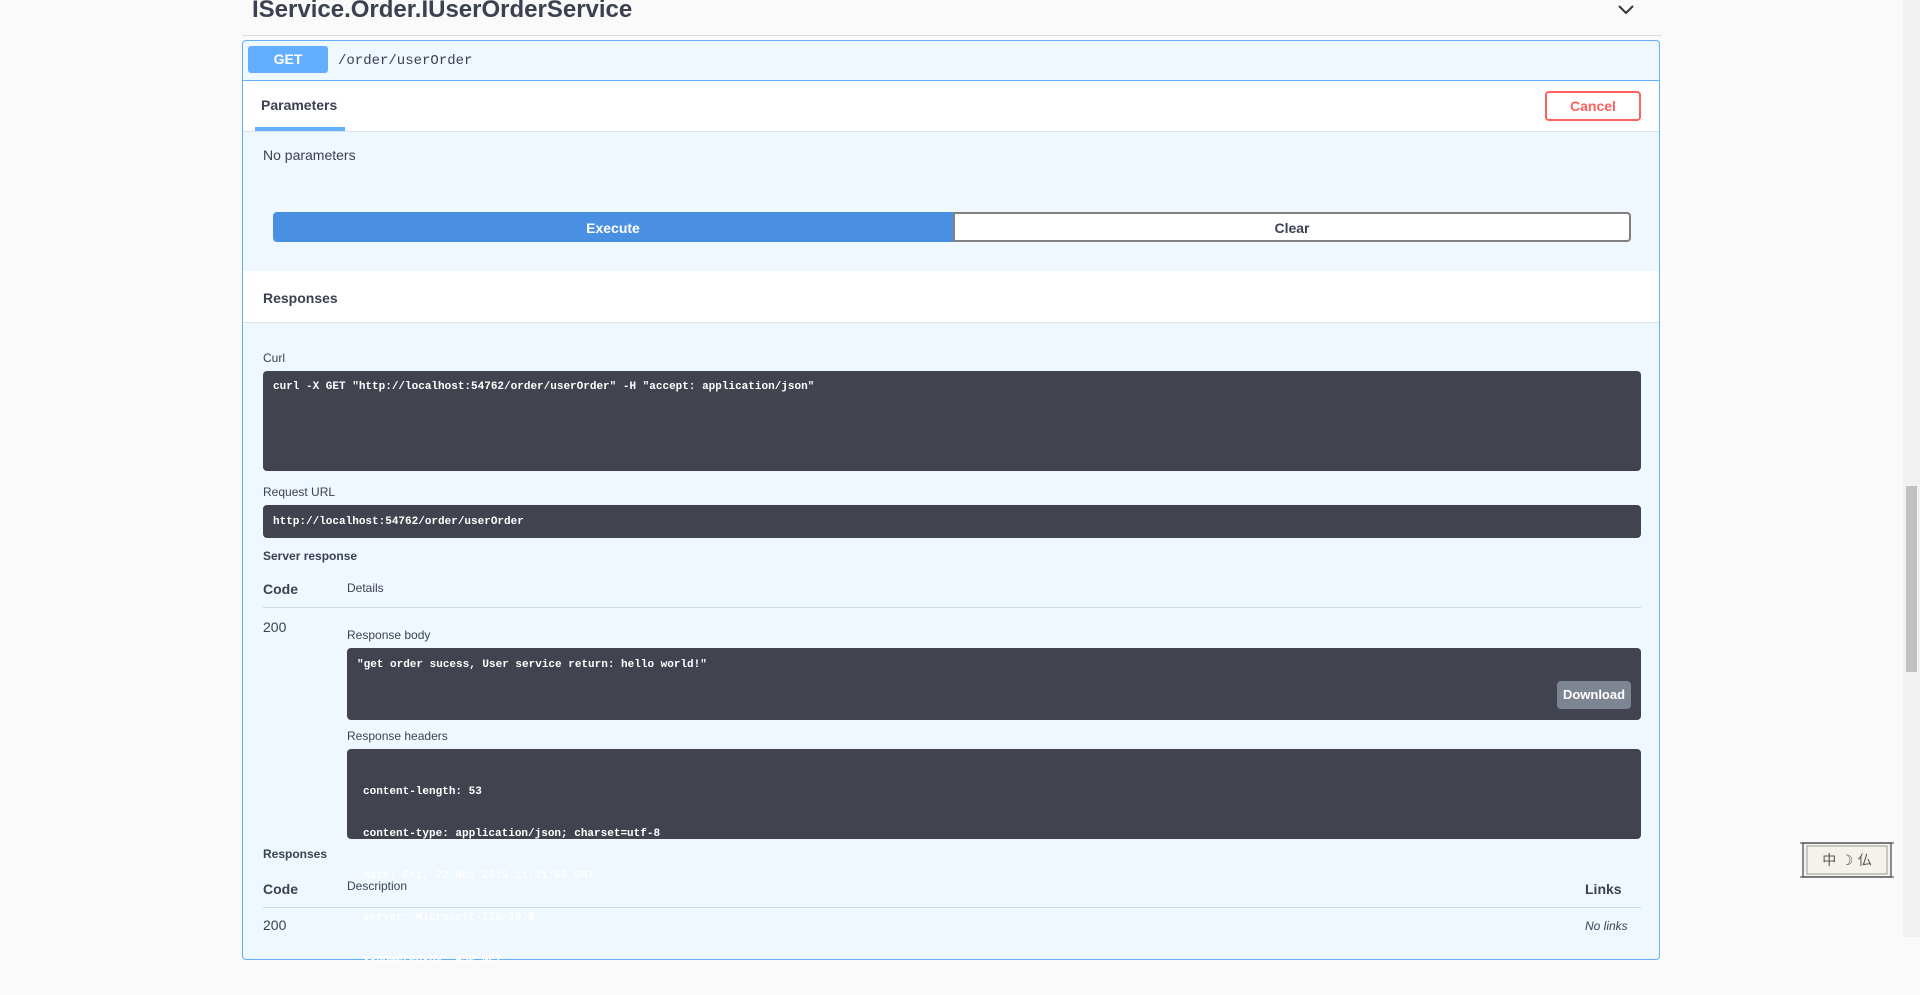 This screenshot has height=995, width=1920. Describe the element at coordinates (274, 358) in the screenshot. I see `curl-label: Curl` at that location.